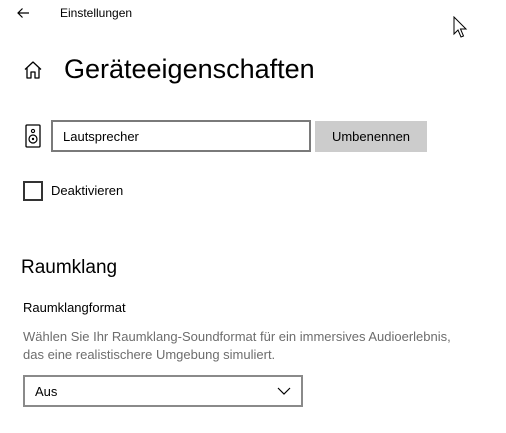  What do you see at coordinates (163, 391) in the screenshot?
I see `surround-format-dropdown: Aus` at bounding box center [163, 391].